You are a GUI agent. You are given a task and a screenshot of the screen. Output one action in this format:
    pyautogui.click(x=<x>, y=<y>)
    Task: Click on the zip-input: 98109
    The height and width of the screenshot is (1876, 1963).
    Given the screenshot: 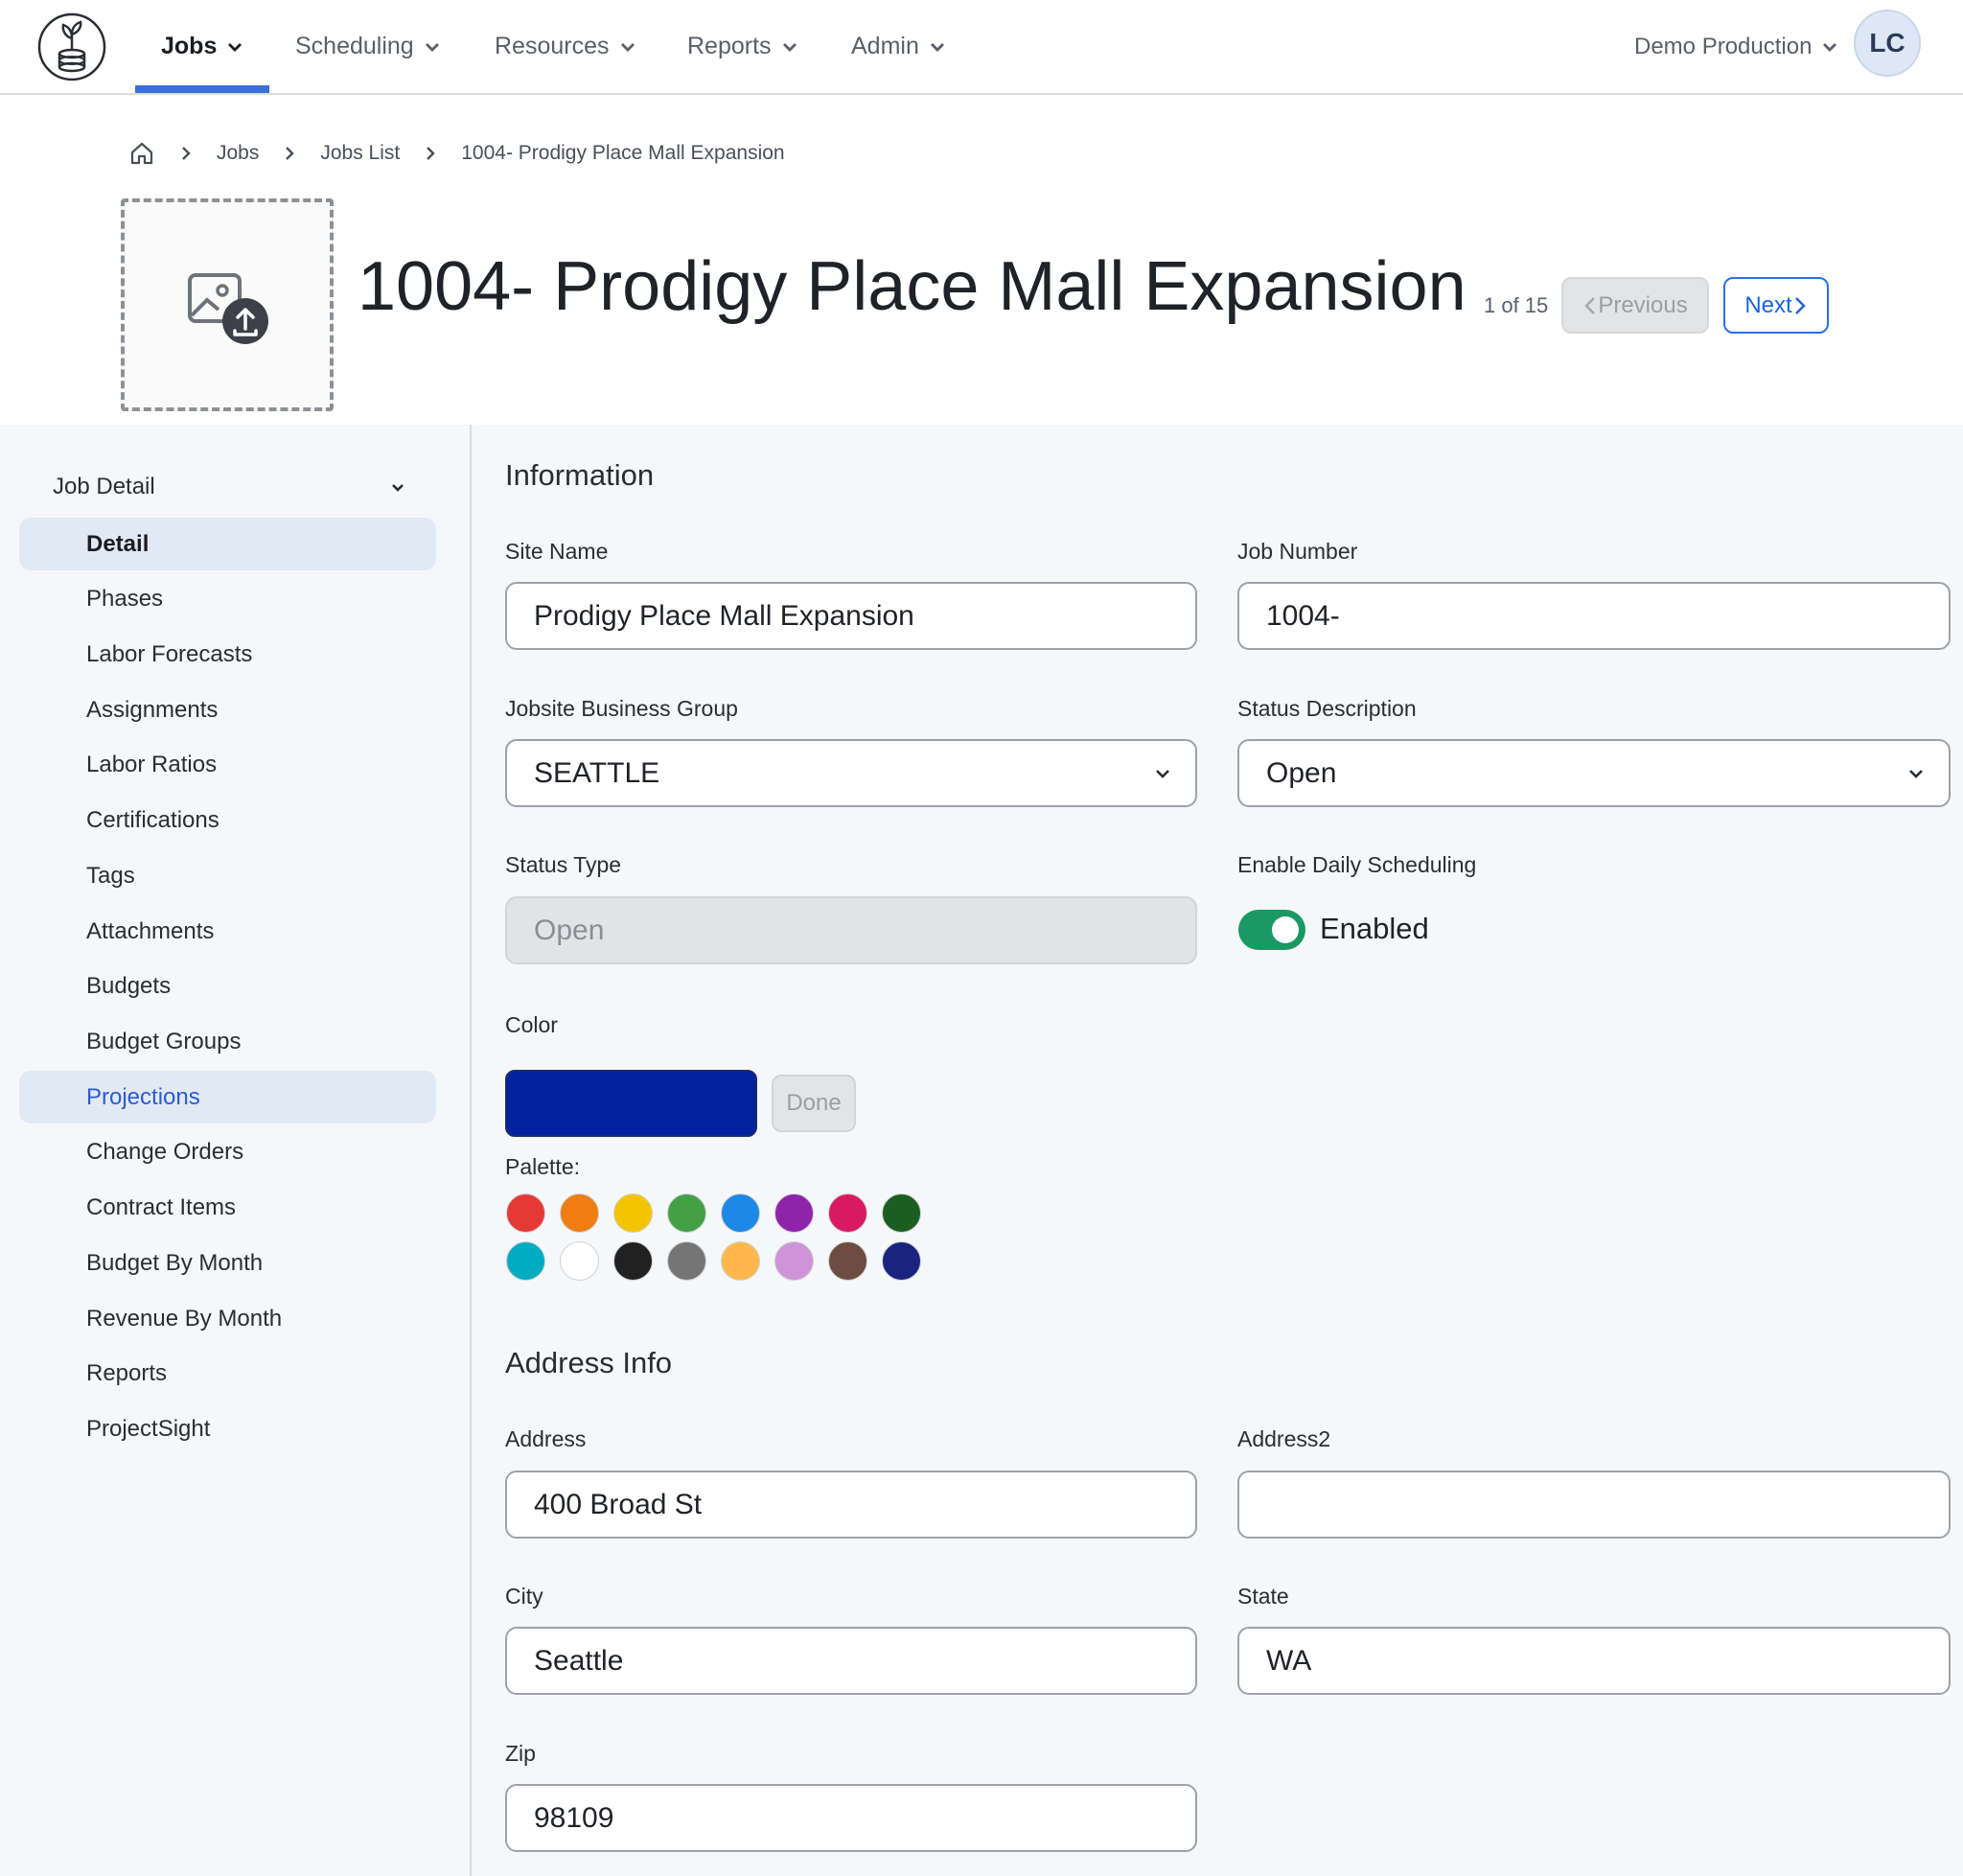 What is the action you would take?
    pyautogui.click(x=851, y=1818)
    